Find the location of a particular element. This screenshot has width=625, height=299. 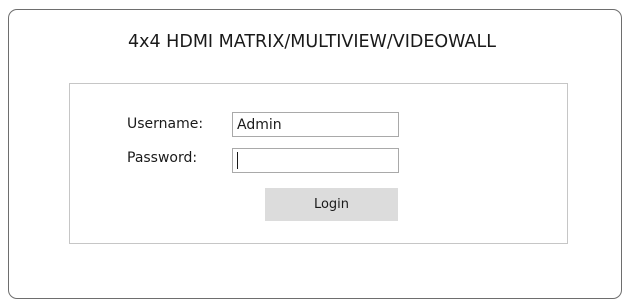

login-button: Login is located at coordinates (331, 204).